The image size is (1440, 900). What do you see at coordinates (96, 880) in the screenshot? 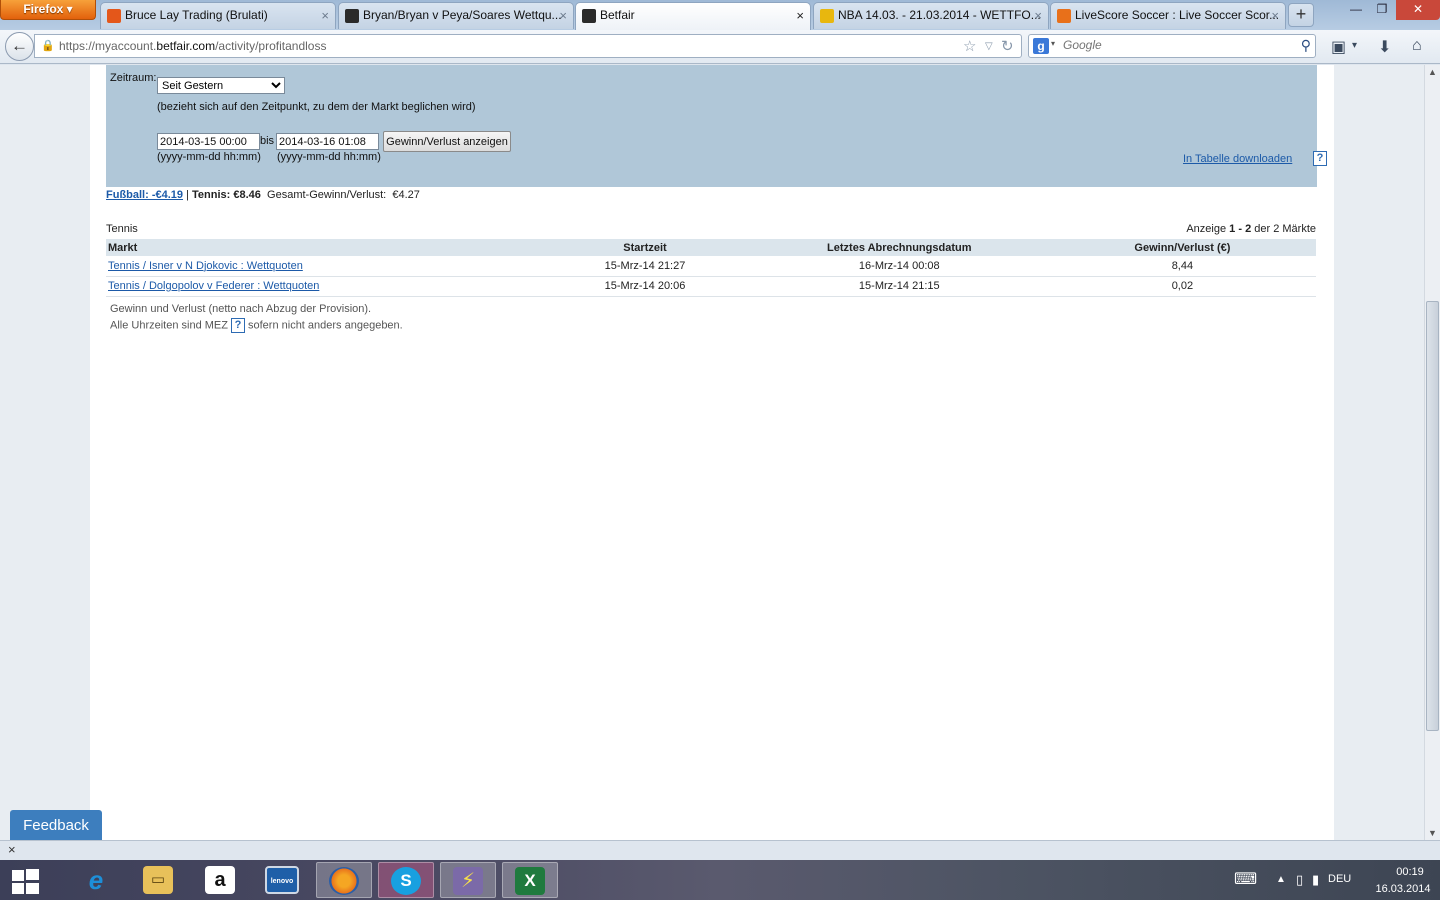
I see `taskbar-internet-explorer: e` at bounding box center [96, 880].